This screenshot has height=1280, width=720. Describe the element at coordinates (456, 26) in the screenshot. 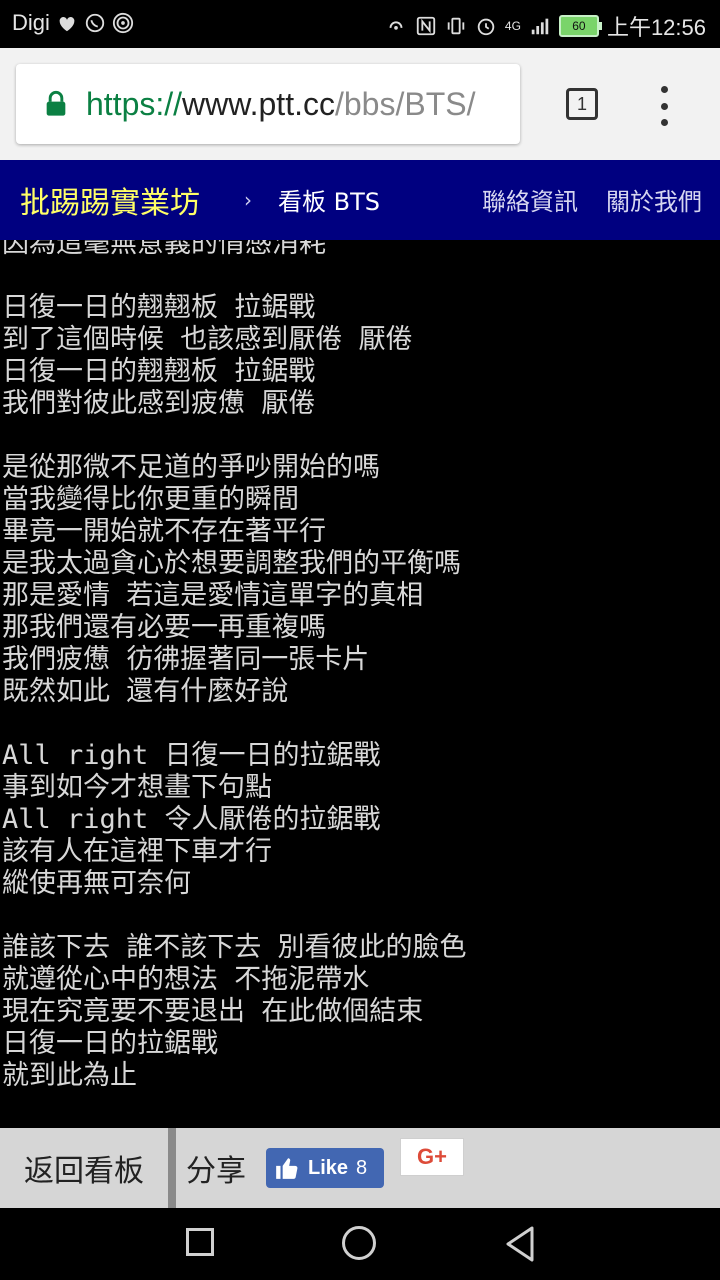

I see `vibrate-icon` at that location.